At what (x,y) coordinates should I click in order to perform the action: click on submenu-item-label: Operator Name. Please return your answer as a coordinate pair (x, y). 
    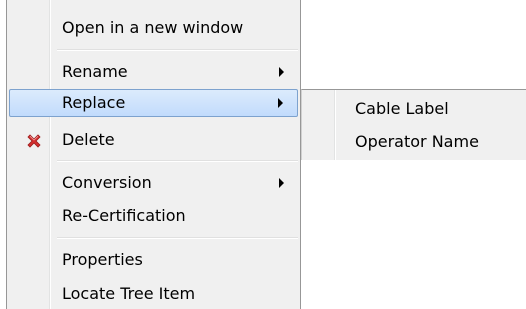
    Looking at the image, I should click on (417, 141).